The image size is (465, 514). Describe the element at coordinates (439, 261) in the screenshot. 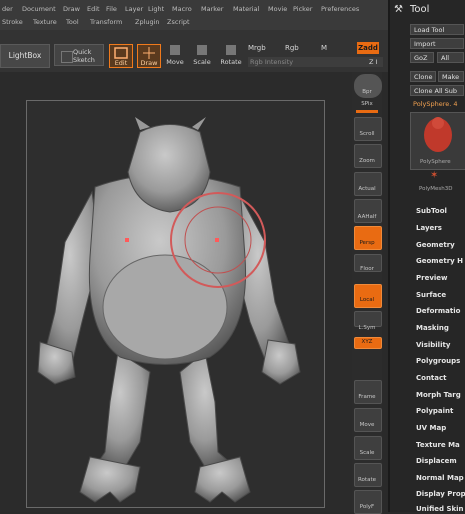

I see `panel-item-geometry-hd: Geometry H` at that location.